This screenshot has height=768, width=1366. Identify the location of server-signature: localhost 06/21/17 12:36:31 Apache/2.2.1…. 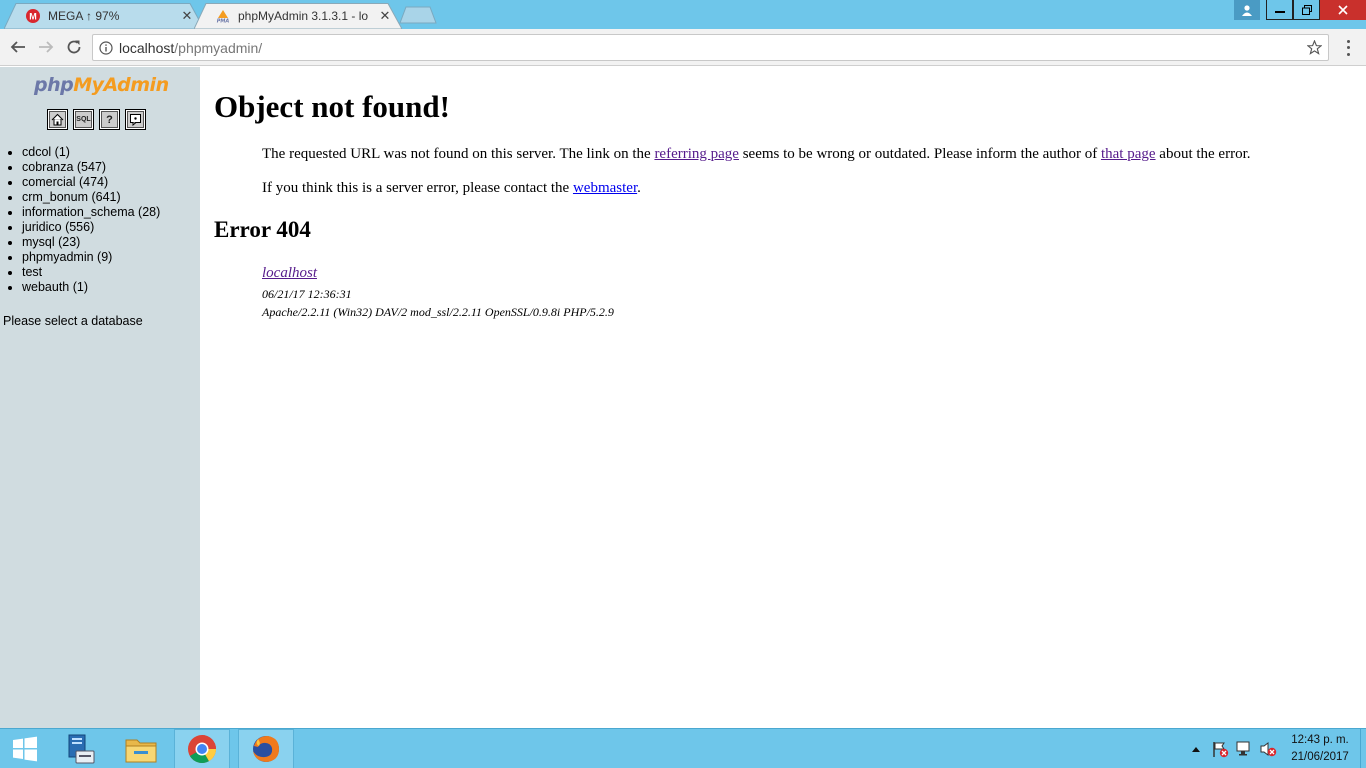
(438, 293).